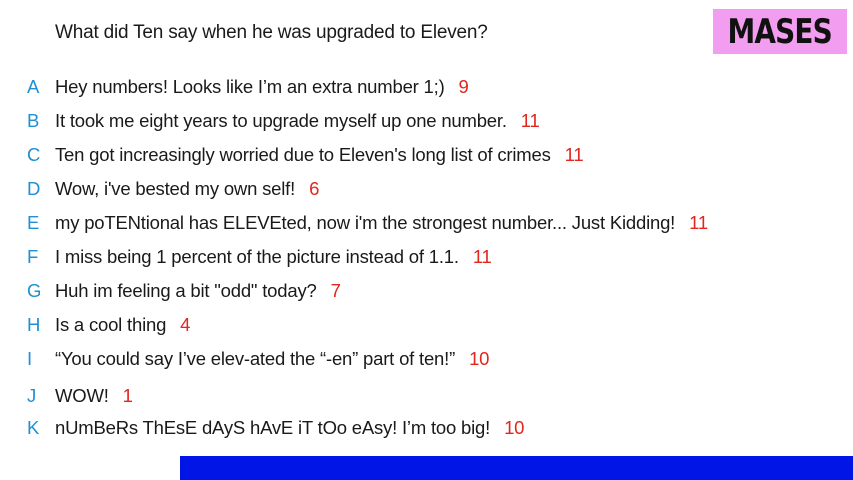 The width and height of the screenshot is (853, 480). What do you see at coordinates (186, 290) in the screenshot?
I see `answer-text: Huh im feeling a bit "odd" today?` at bounding box center [186, 290].